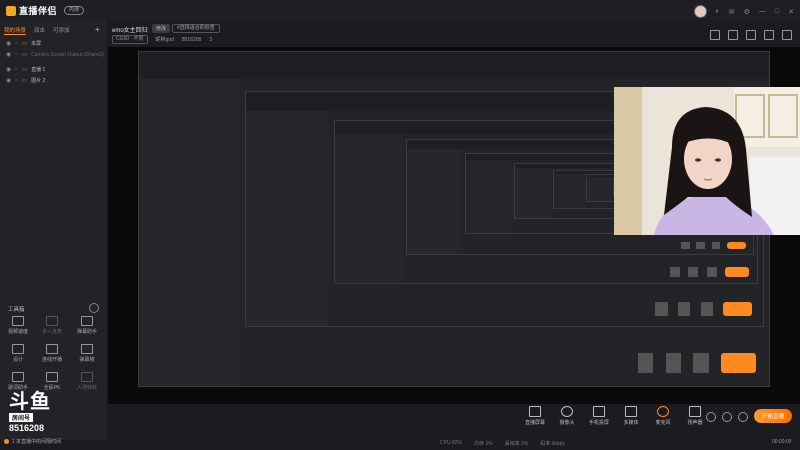 This screenshot has height=450, width=800. What do you see at coordinates (791, 12) in the screenshot?
I see `close-icon: ✕` at bounding box center [791, 12].